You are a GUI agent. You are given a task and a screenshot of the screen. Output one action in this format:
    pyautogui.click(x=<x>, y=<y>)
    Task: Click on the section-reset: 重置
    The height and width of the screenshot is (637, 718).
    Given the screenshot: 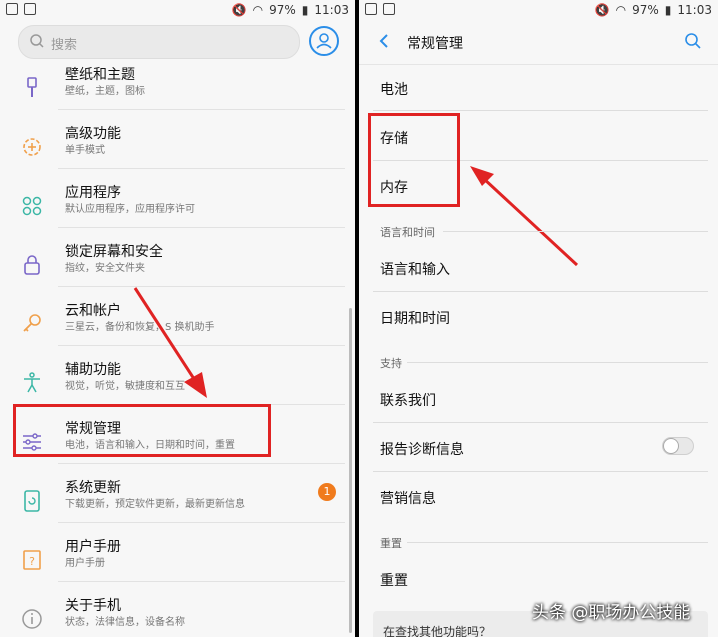 What is the action you would take?
    pyautogui.click(x=391, y=543)
    